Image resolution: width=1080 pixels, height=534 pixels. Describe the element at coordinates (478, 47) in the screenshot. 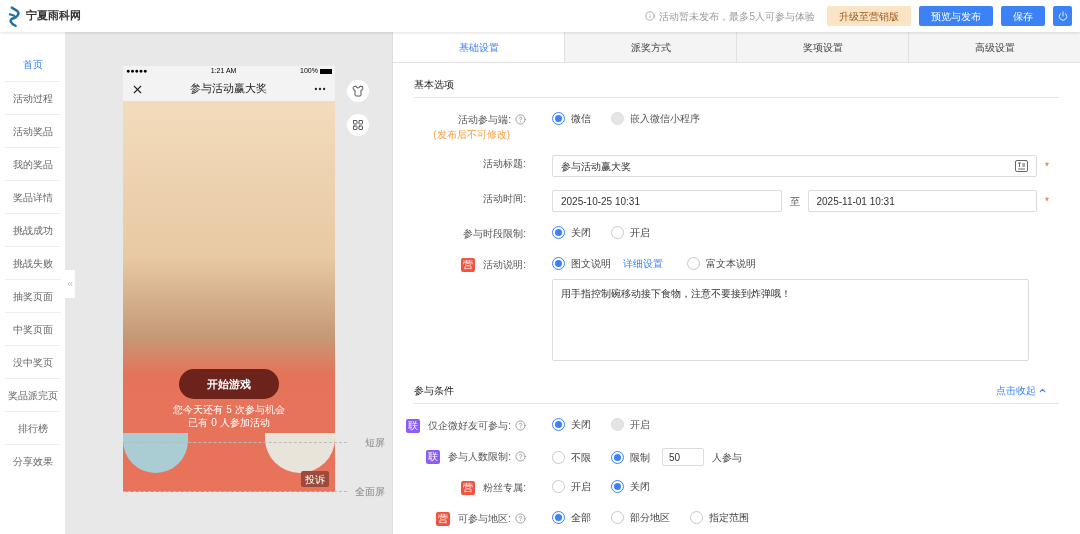

I see `settings-tab: 基础设置` at that location.